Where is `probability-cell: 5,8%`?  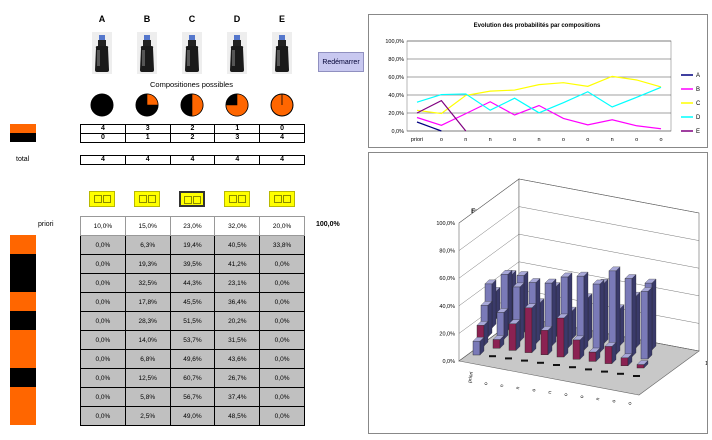 probability-cell: 5,8% is located at coordinates (147, 397).